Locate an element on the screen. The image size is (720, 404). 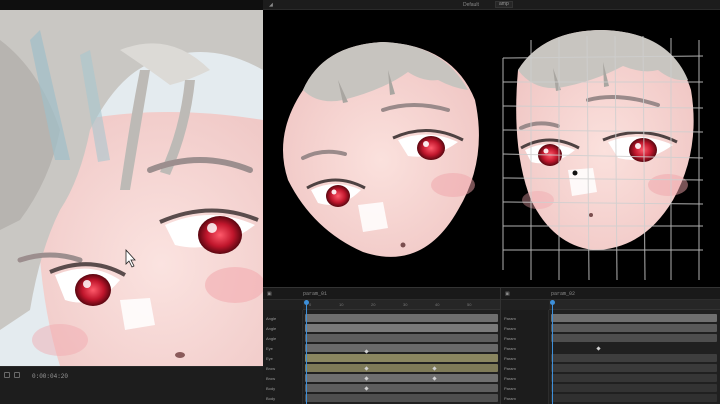
viewport-expand-icon: ◢ is located at coordinates (271, 5).